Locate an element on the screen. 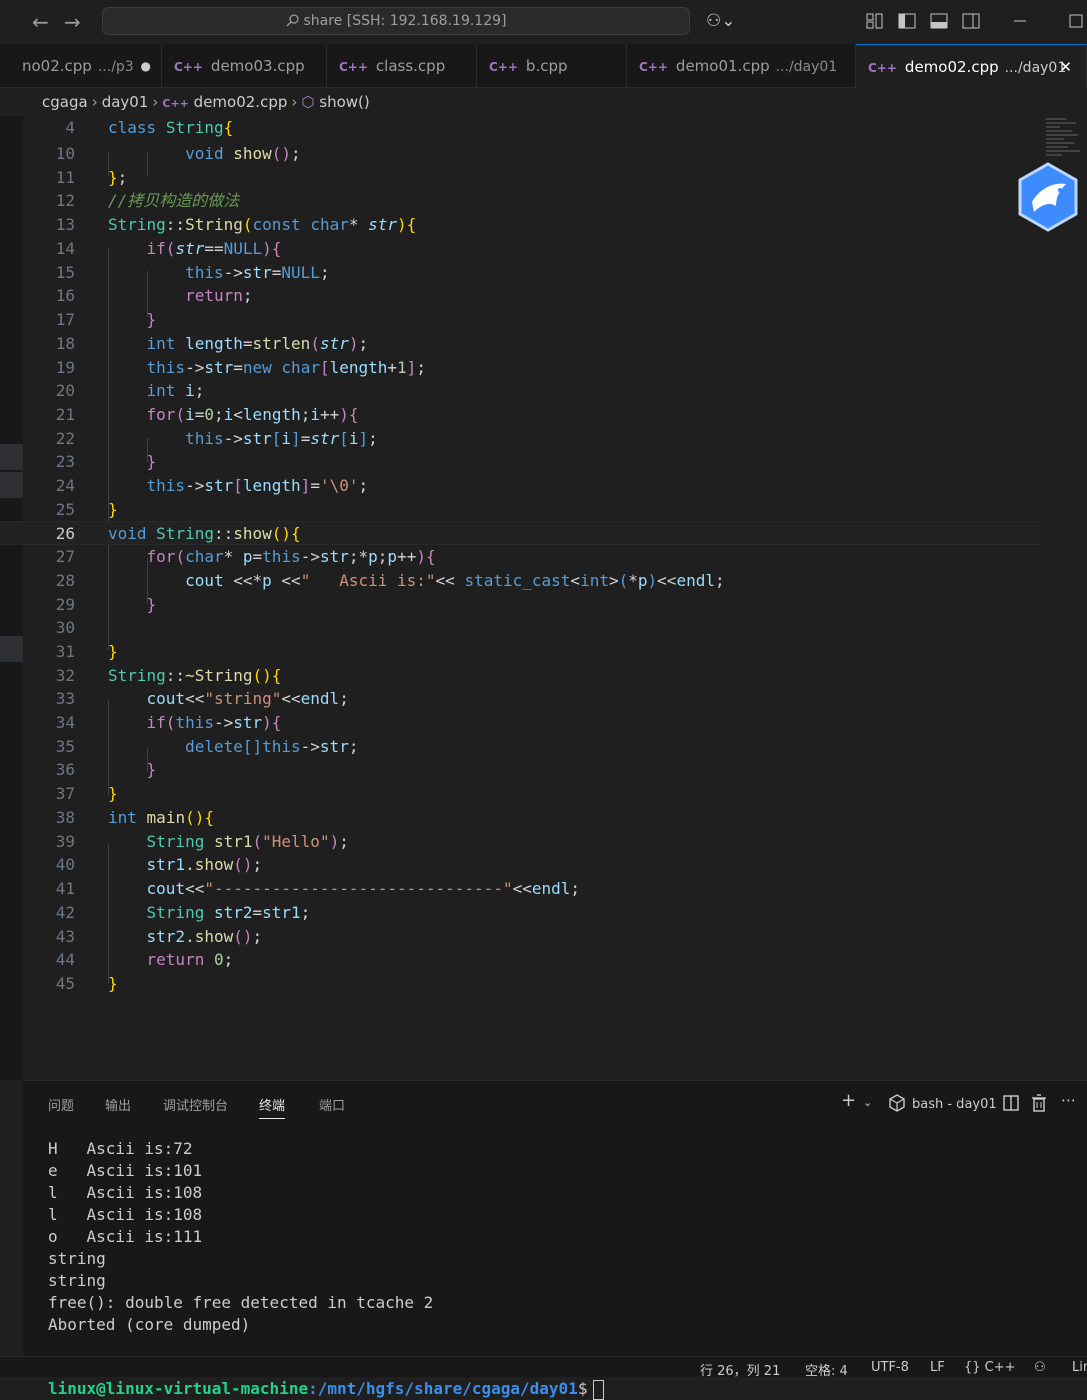 The image size is (1087, 1400). line-number: 42 is located at coordinates (65, 912).